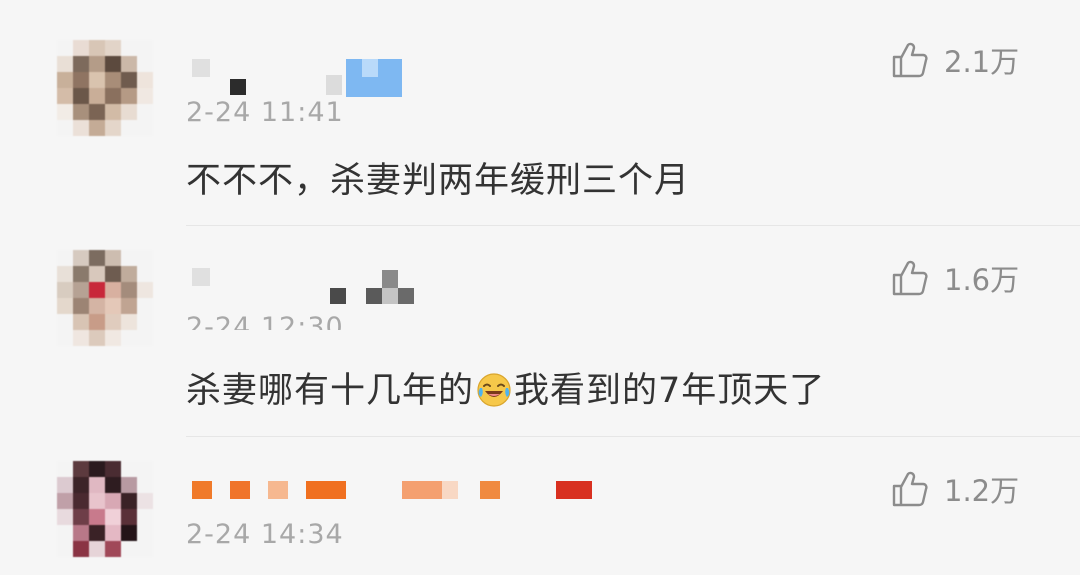  What do you see at coordinates (982, 491) in the screenshot?
I see `like-count: 1.2万` at bounding box center [982, 491].